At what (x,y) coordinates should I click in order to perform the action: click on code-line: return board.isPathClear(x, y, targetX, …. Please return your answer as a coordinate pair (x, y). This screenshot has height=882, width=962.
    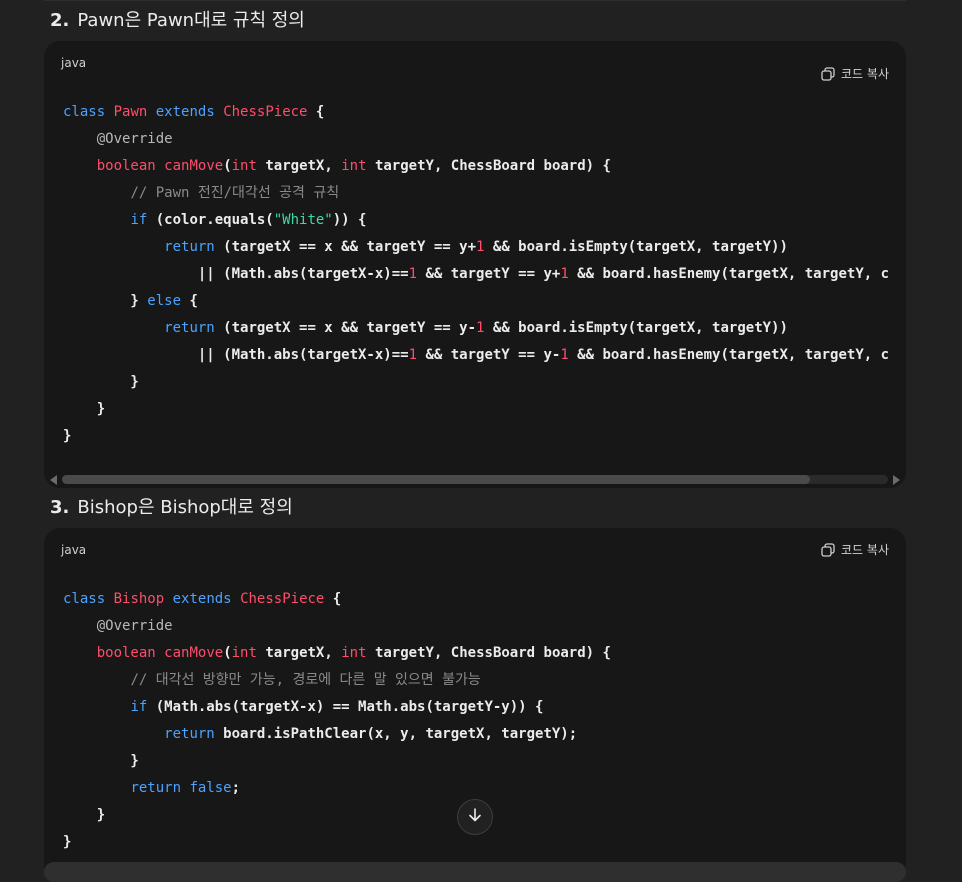
    Looking at the image, I should click on (371, 734).